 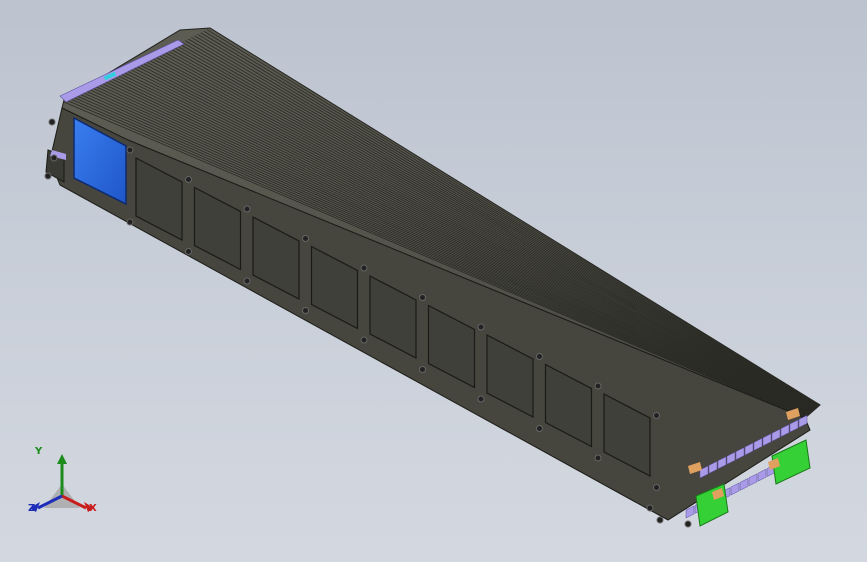 I want to click on triad-graphic, so click(x=62, y=483).